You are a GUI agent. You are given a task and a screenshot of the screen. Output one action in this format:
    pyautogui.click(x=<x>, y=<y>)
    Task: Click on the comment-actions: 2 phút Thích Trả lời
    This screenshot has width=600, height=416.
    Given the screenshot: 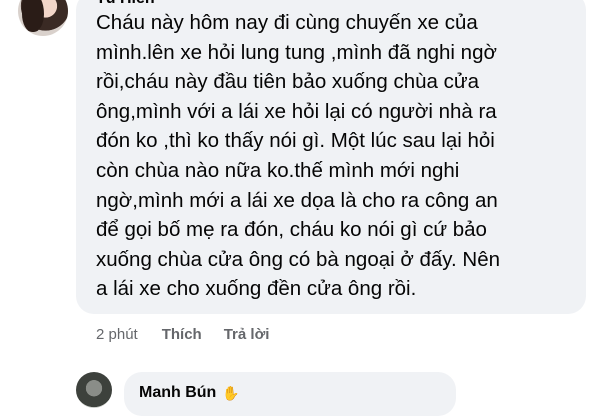 What is the action you would take?
    pyautogui.click(x=193, y=334)
    